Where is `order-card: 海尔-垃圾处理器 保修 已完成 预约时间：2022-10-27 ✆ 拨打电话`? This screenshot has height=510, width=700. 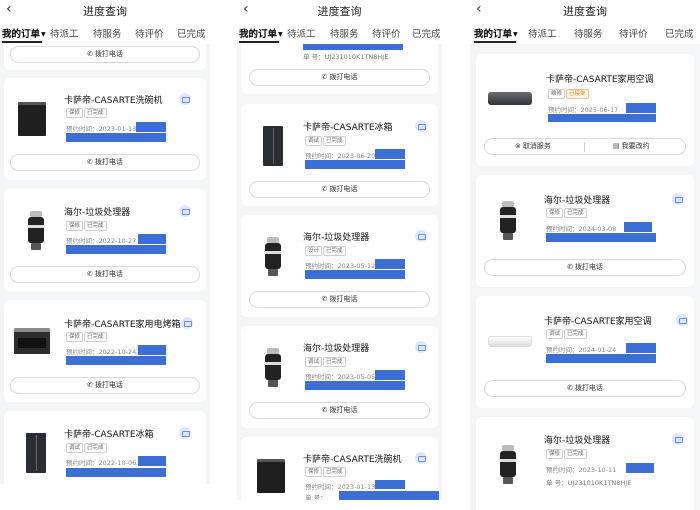
order-card: 海尔-垃圾处理器 保修 已完成 预约时间：2022-10-27 ✆ 拨打电话 is located at coordinates (105, 240).